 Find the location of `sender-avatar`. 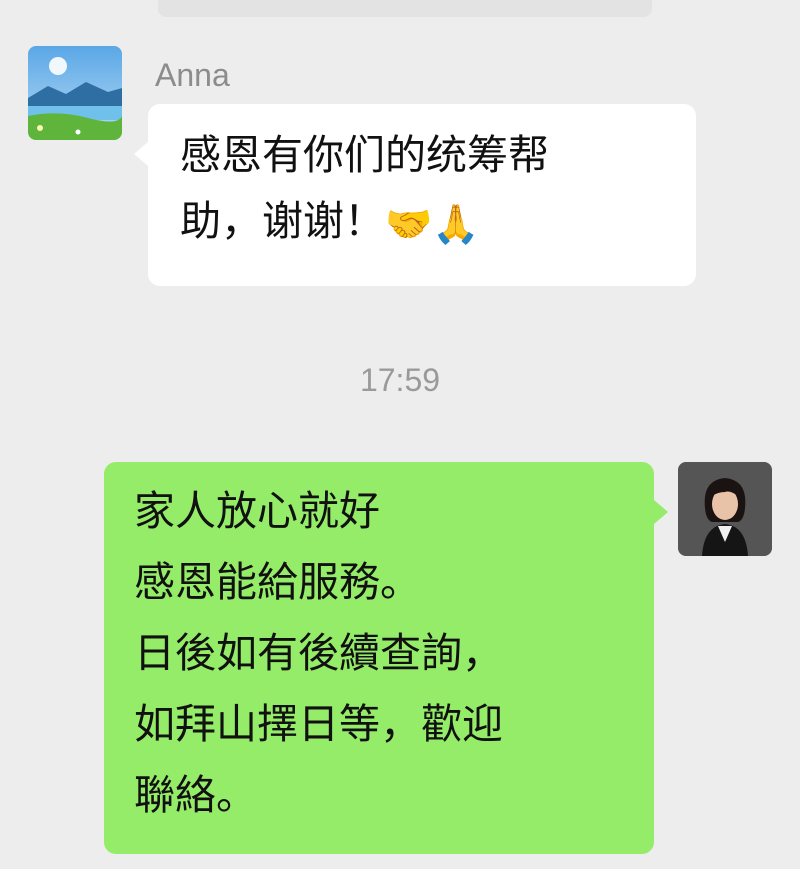

sender-avatar is located at coordinates (75, 93).